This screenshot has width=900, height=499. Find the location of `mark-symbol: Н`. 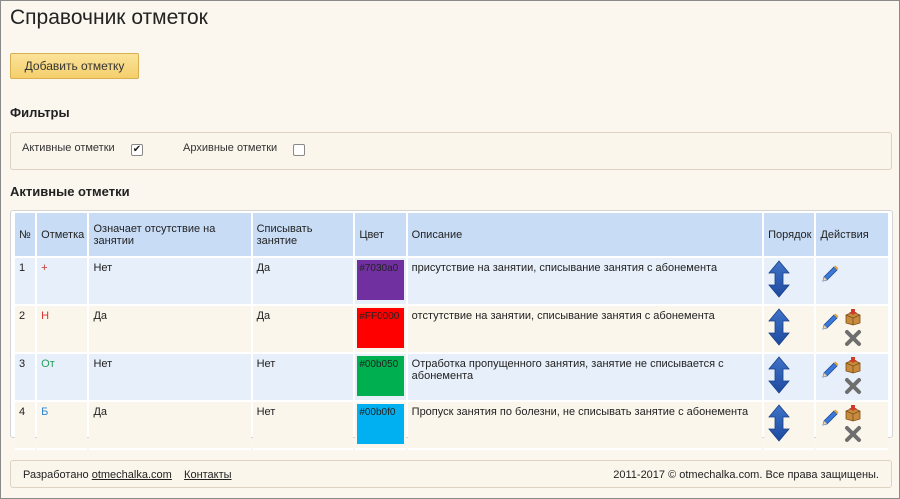

mark-symbol: Н is located at coordinates (45, 316).